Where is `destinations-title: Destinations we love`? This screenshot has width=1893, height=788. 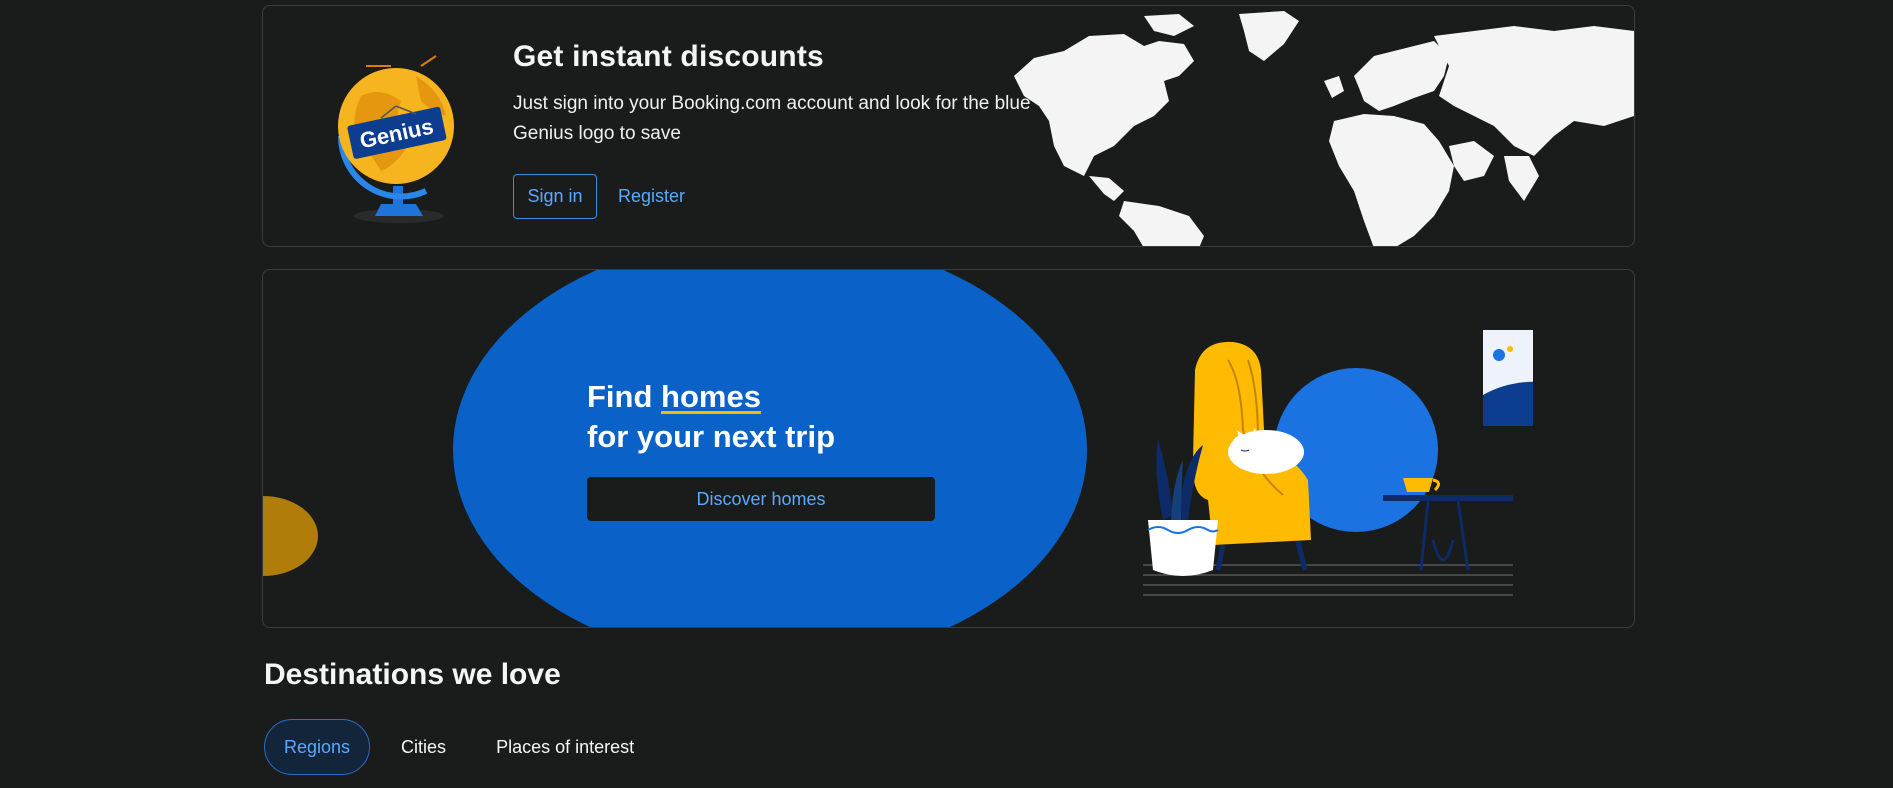 destinations-title: Destinations we love is located at coordinates (412, 674).